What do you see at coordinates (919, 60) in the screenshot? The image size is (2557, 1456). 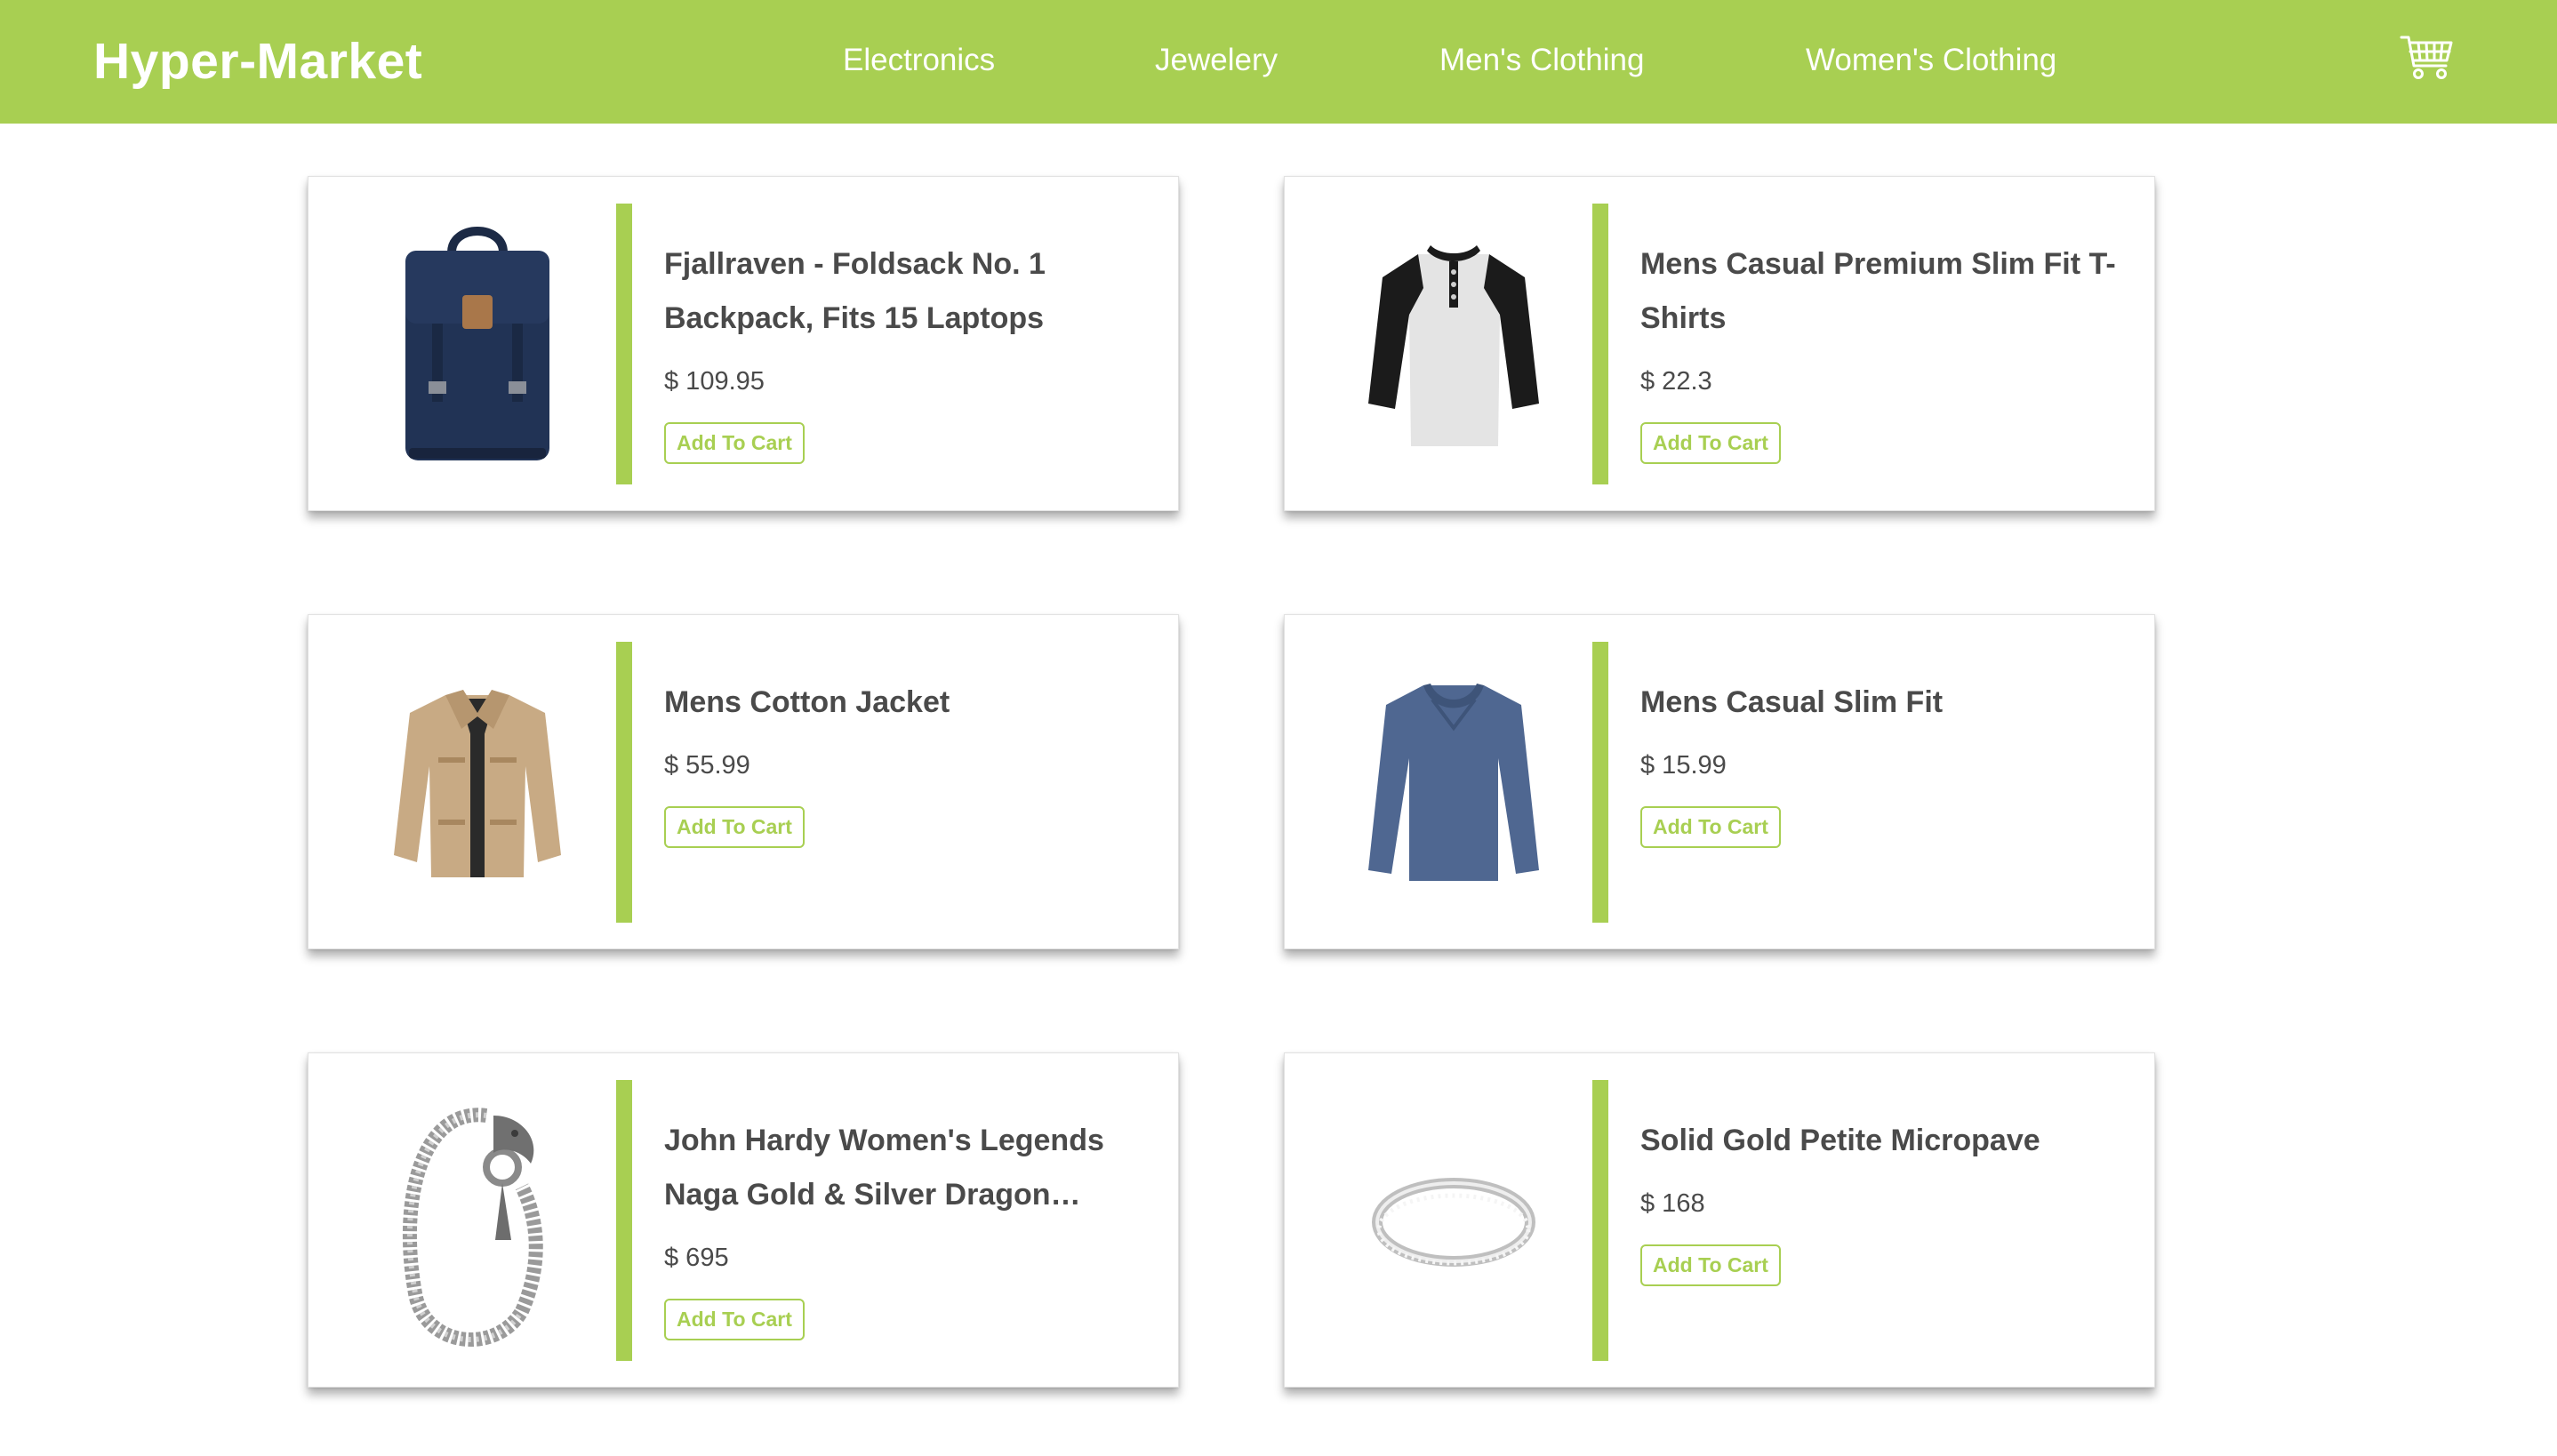 I see `nav-link-electronics: Electronics` at bounding box center [919, 60].